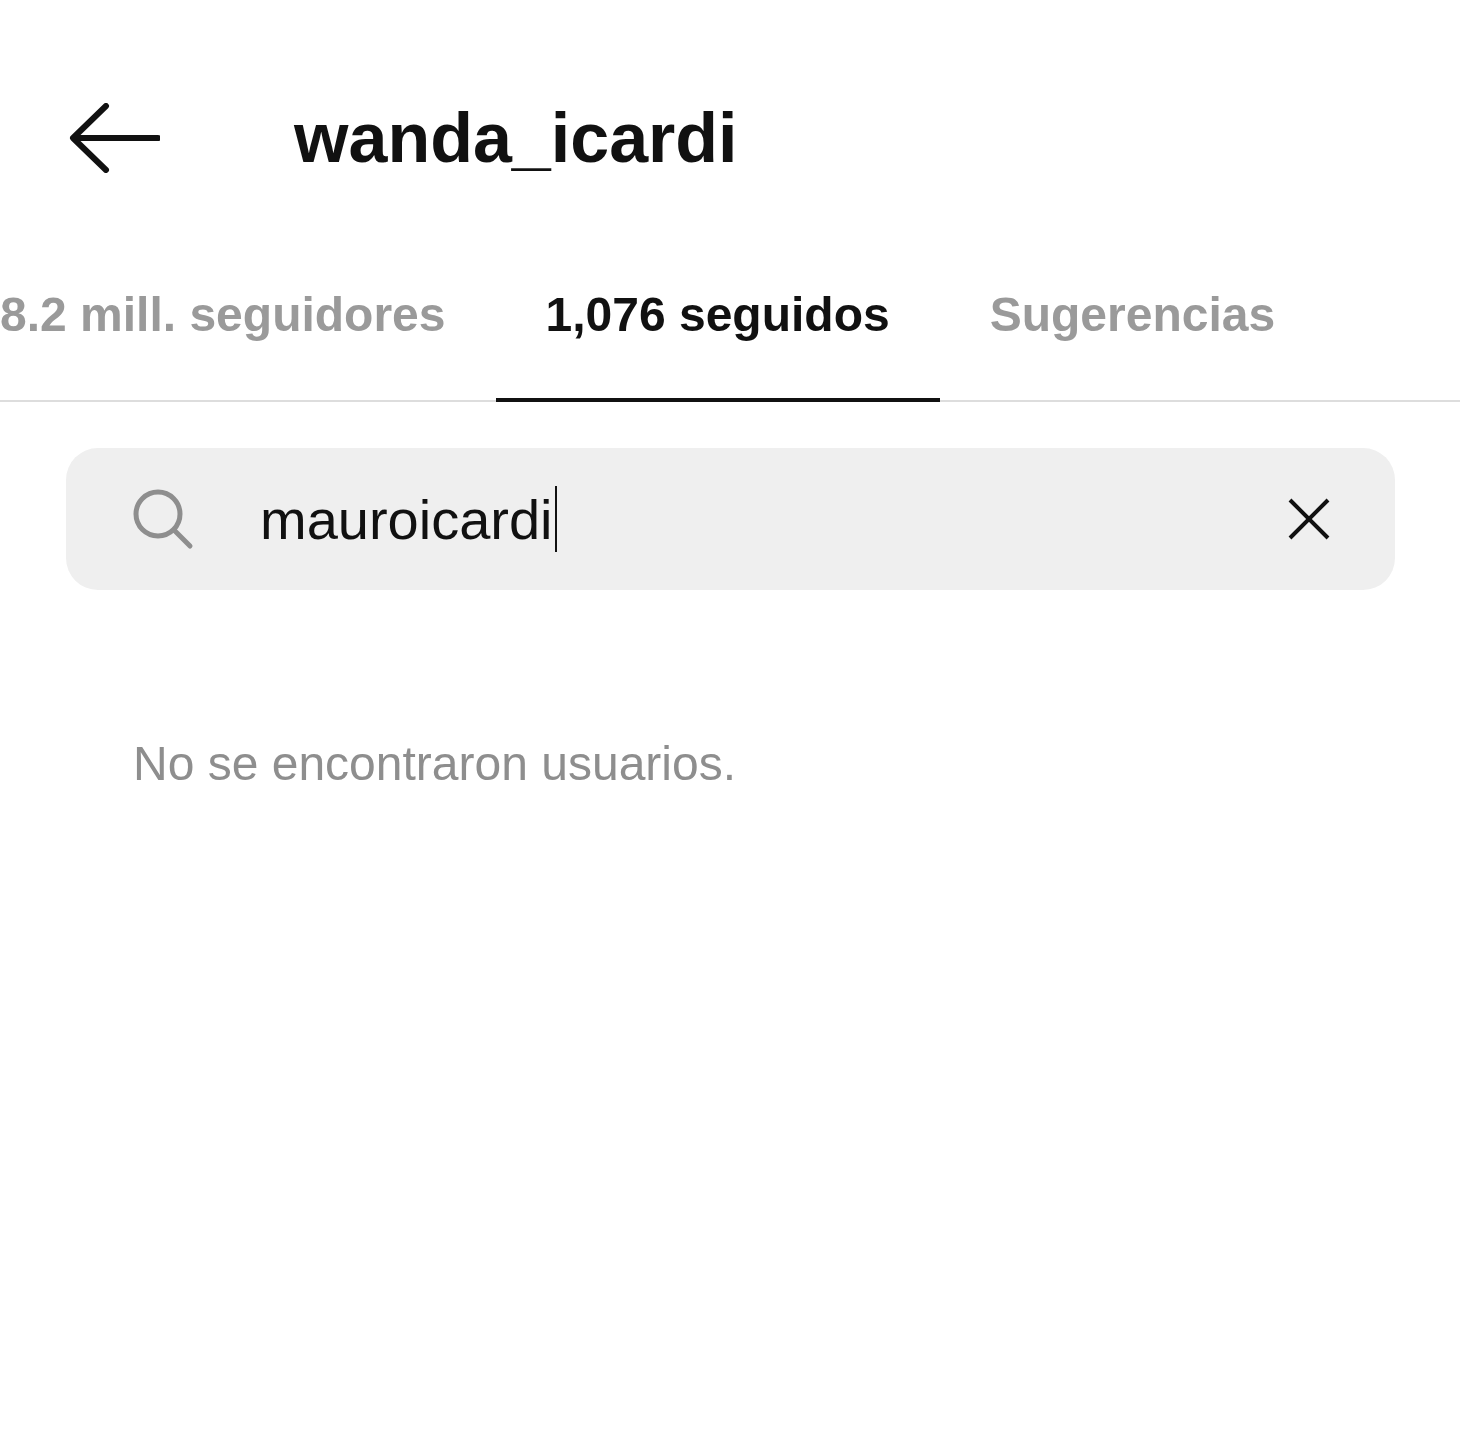  Describe the element at coordinates (717, 333) in the screenshot. I see `tab: 1,076 seguidos` at that location.